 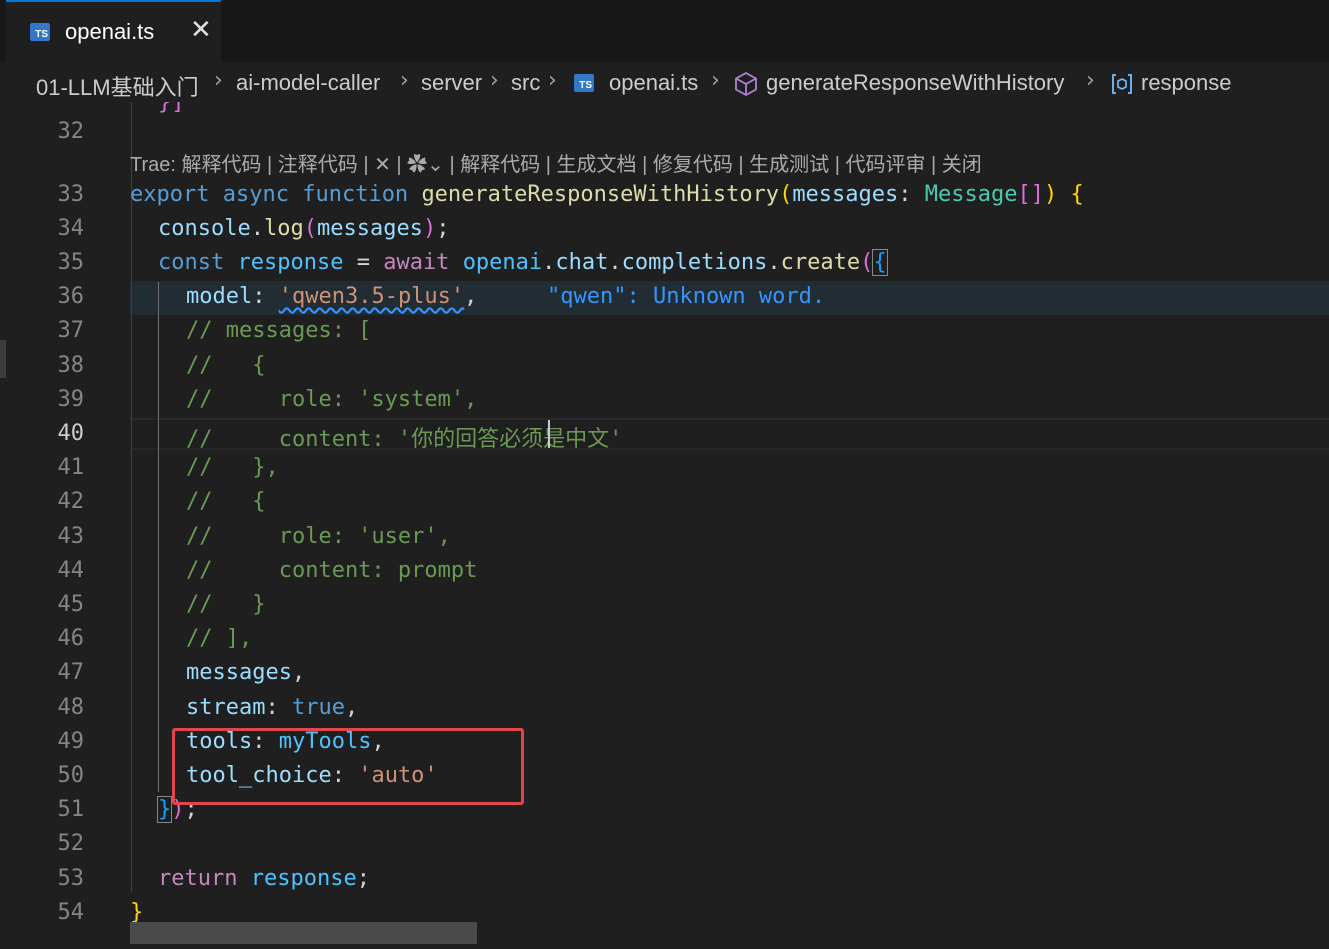 I want to click on line-number: 34, so click(x=71, y=228).